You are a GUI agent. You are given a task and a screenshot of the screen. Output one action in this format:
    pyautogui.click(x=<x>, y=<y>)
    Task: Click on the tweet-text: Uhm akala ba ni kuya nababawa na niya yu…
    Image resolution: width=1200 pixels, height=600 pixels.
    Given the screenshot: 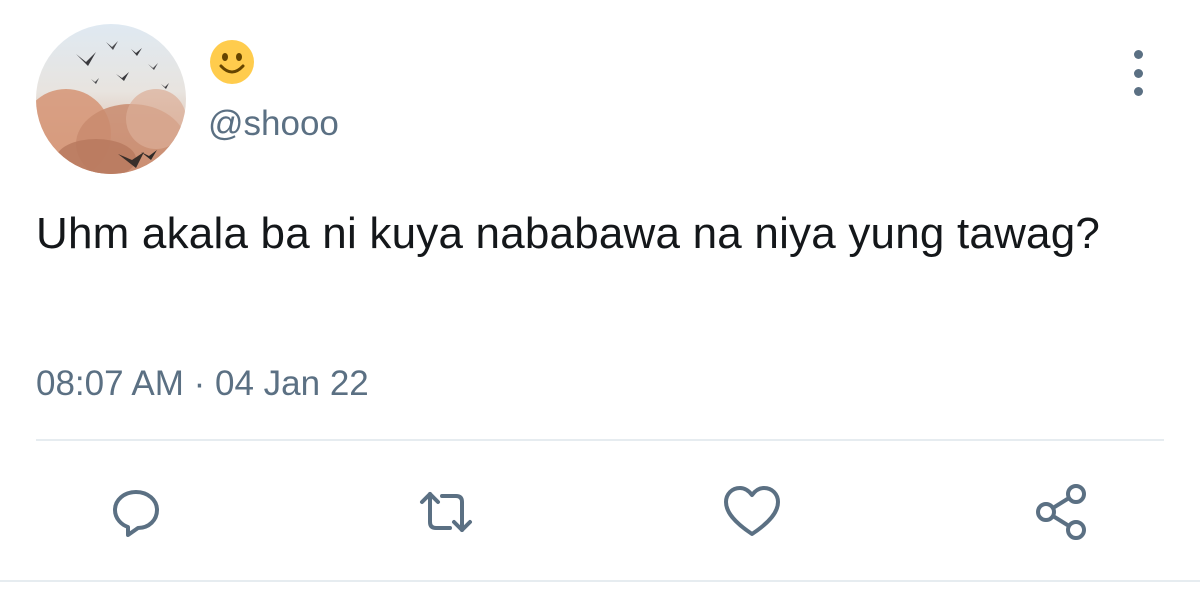 What is the action you would take?
    pyautogui.click(x=568, y=233)
    